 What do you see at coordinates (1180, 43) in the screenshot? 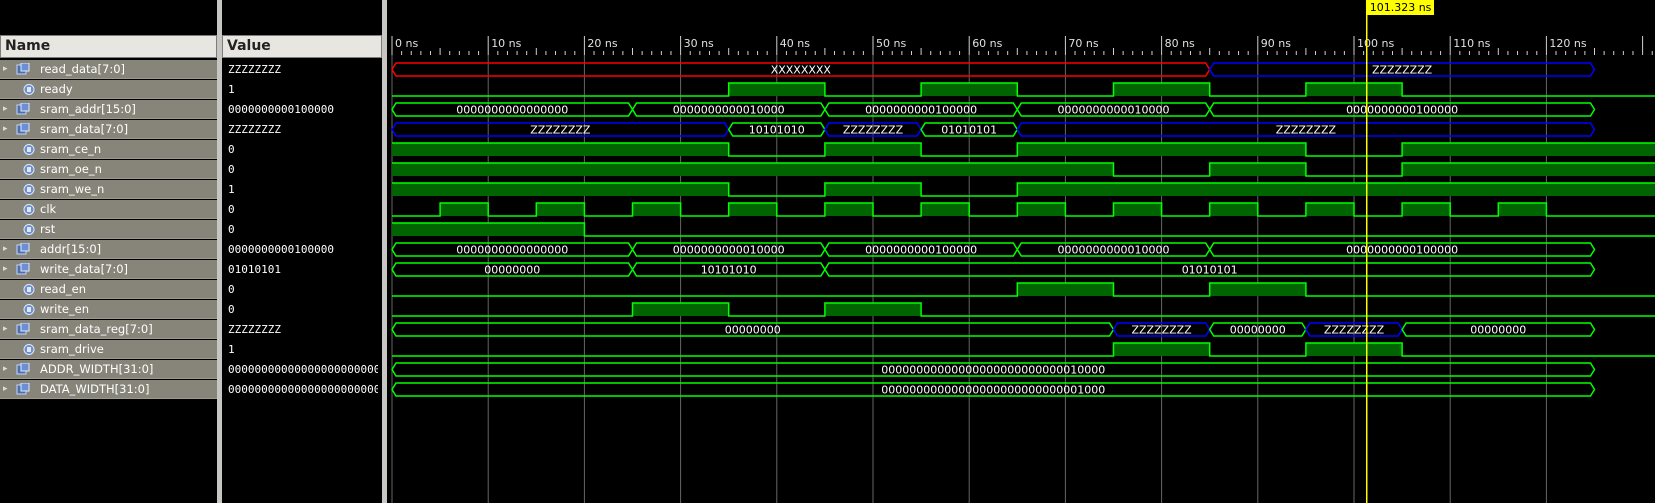
I see `ruler-tick-label: 80 ns` at bounding box center [1180, 43].